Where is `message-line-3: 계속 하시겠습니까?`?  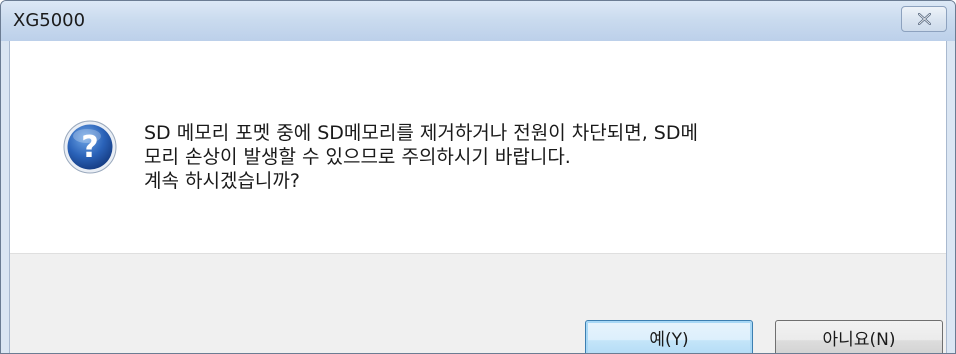
message-line-3: 계속 하시겠습니까? is located at coordinates (222, 181).